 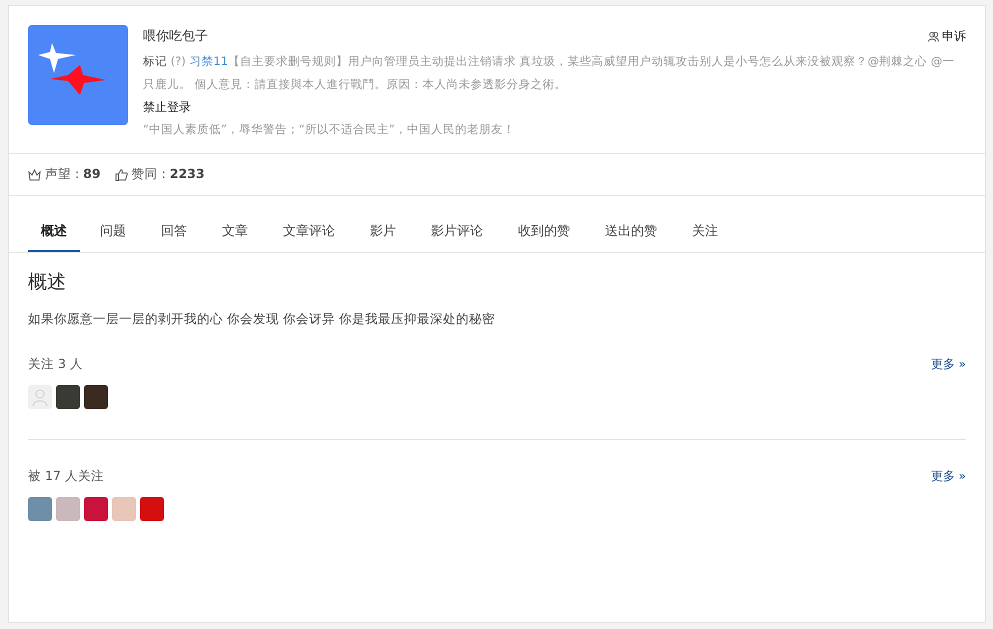 What do you see at coordinates (175, 36) in the screenshot?
I see `user-name: 喂你吃包子` at bounding box center [175, 36].